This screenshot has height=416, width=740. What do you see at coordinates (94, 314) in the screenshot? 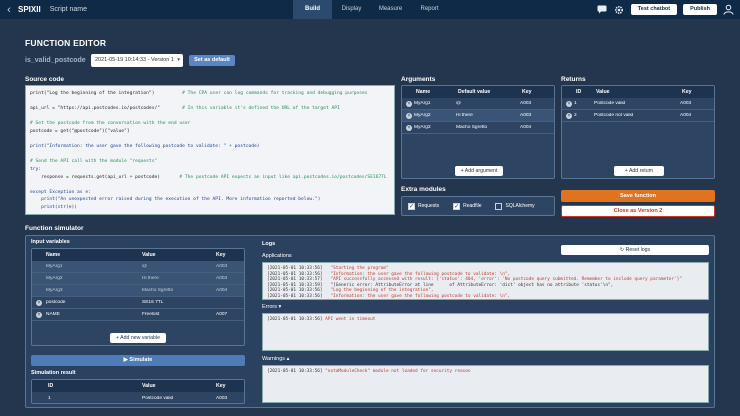
I see `variable-name: NAME` at bounding box center [94, 314].